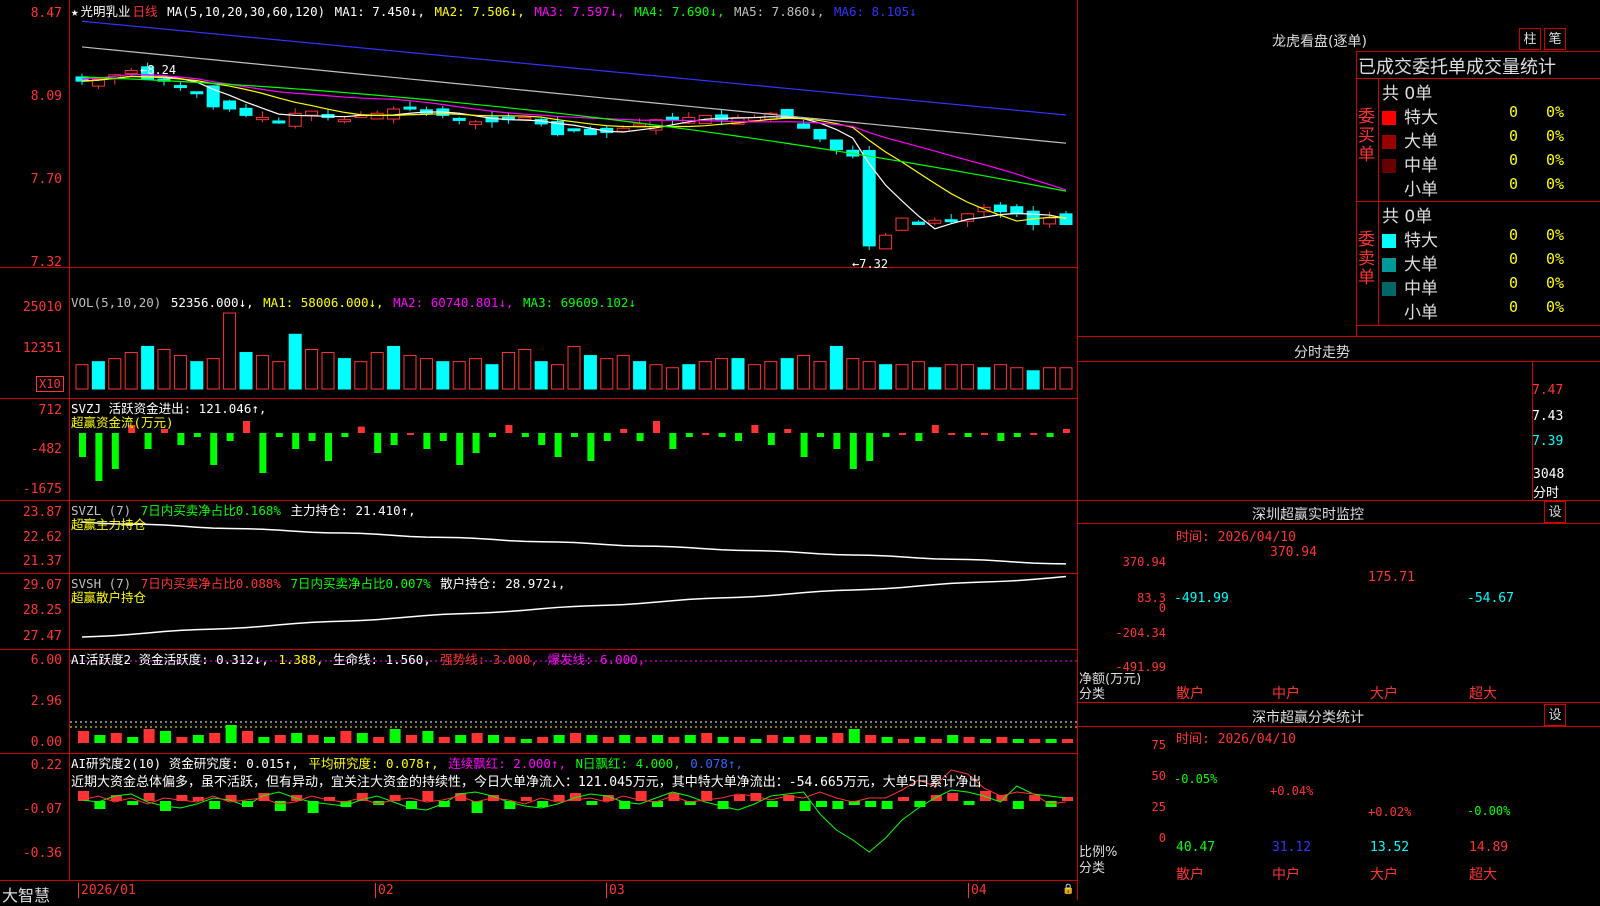 Image resolution: width=1600 pixels, height=906 pixels. I want to click on cls-category-label: 中户, so click(1286, 875).